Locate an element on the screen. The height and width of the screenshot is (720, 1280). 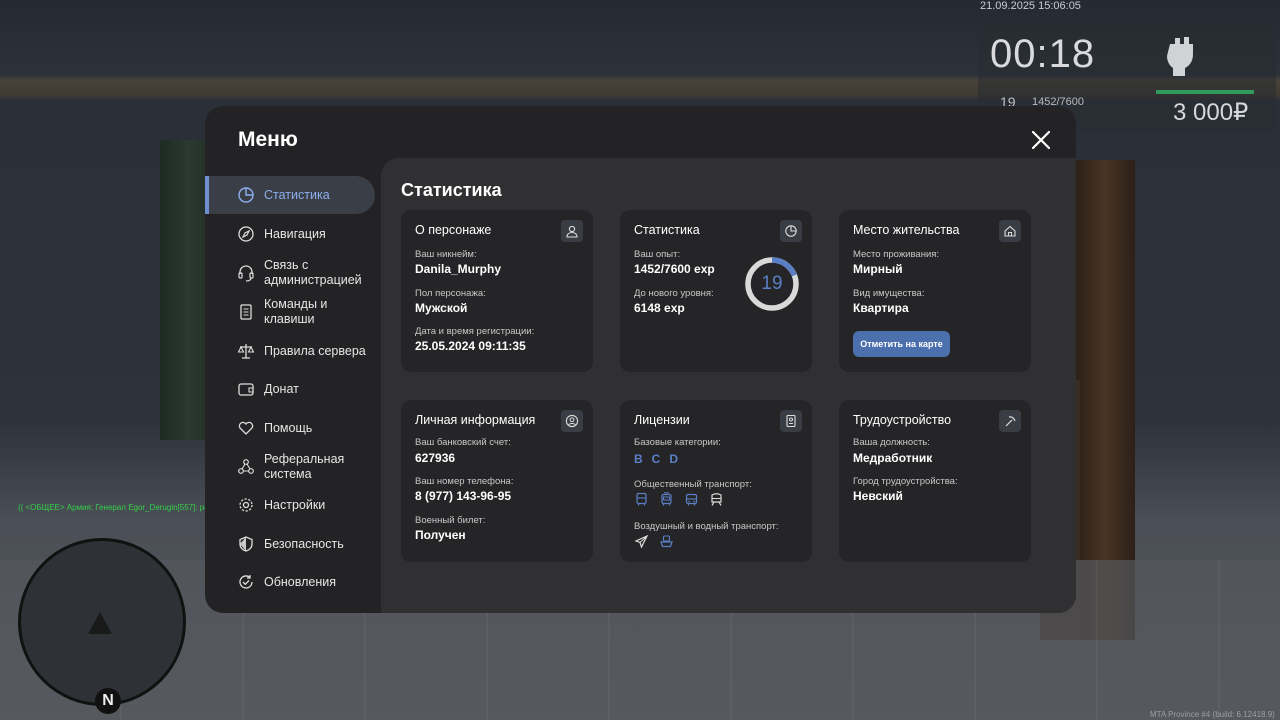
bus-icon is located at coordinates (641, 499).